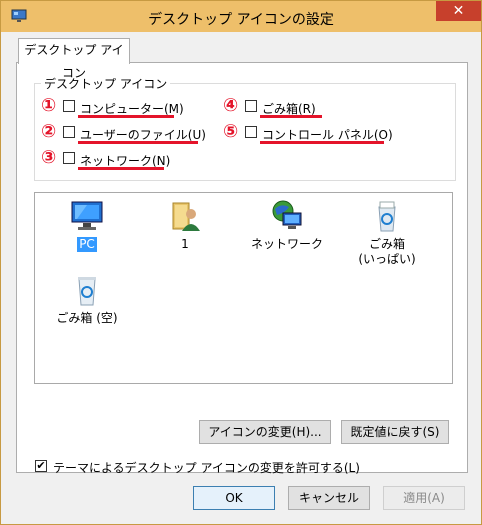 The image size is (482, 525). Describe the element at coordinates (287, 214) in the screenshot. I see `network-icon` at that location.